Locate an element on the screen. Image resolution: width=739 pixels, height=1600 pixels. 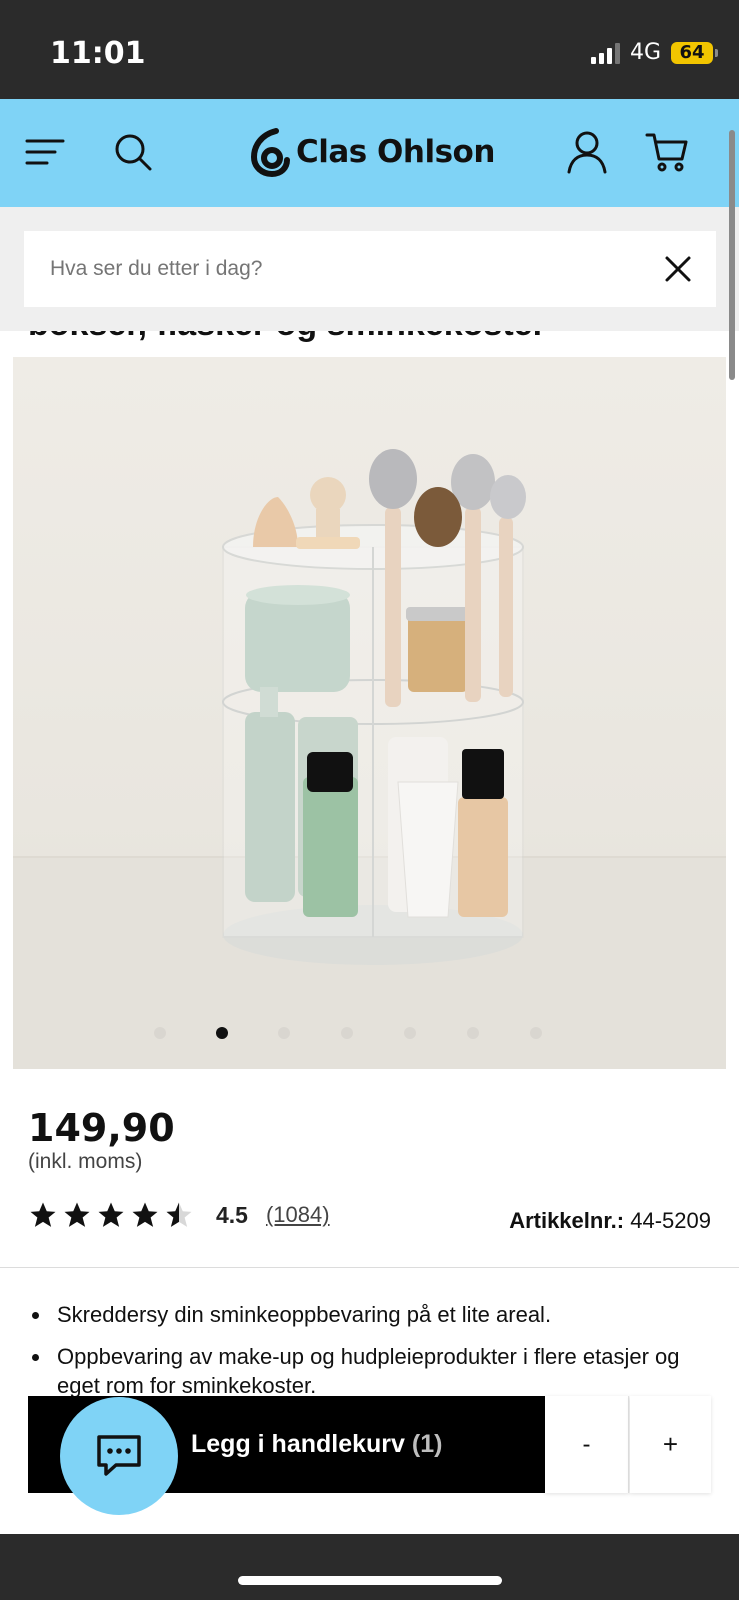
logo-mark-icon is located at coordinates (270, 152).